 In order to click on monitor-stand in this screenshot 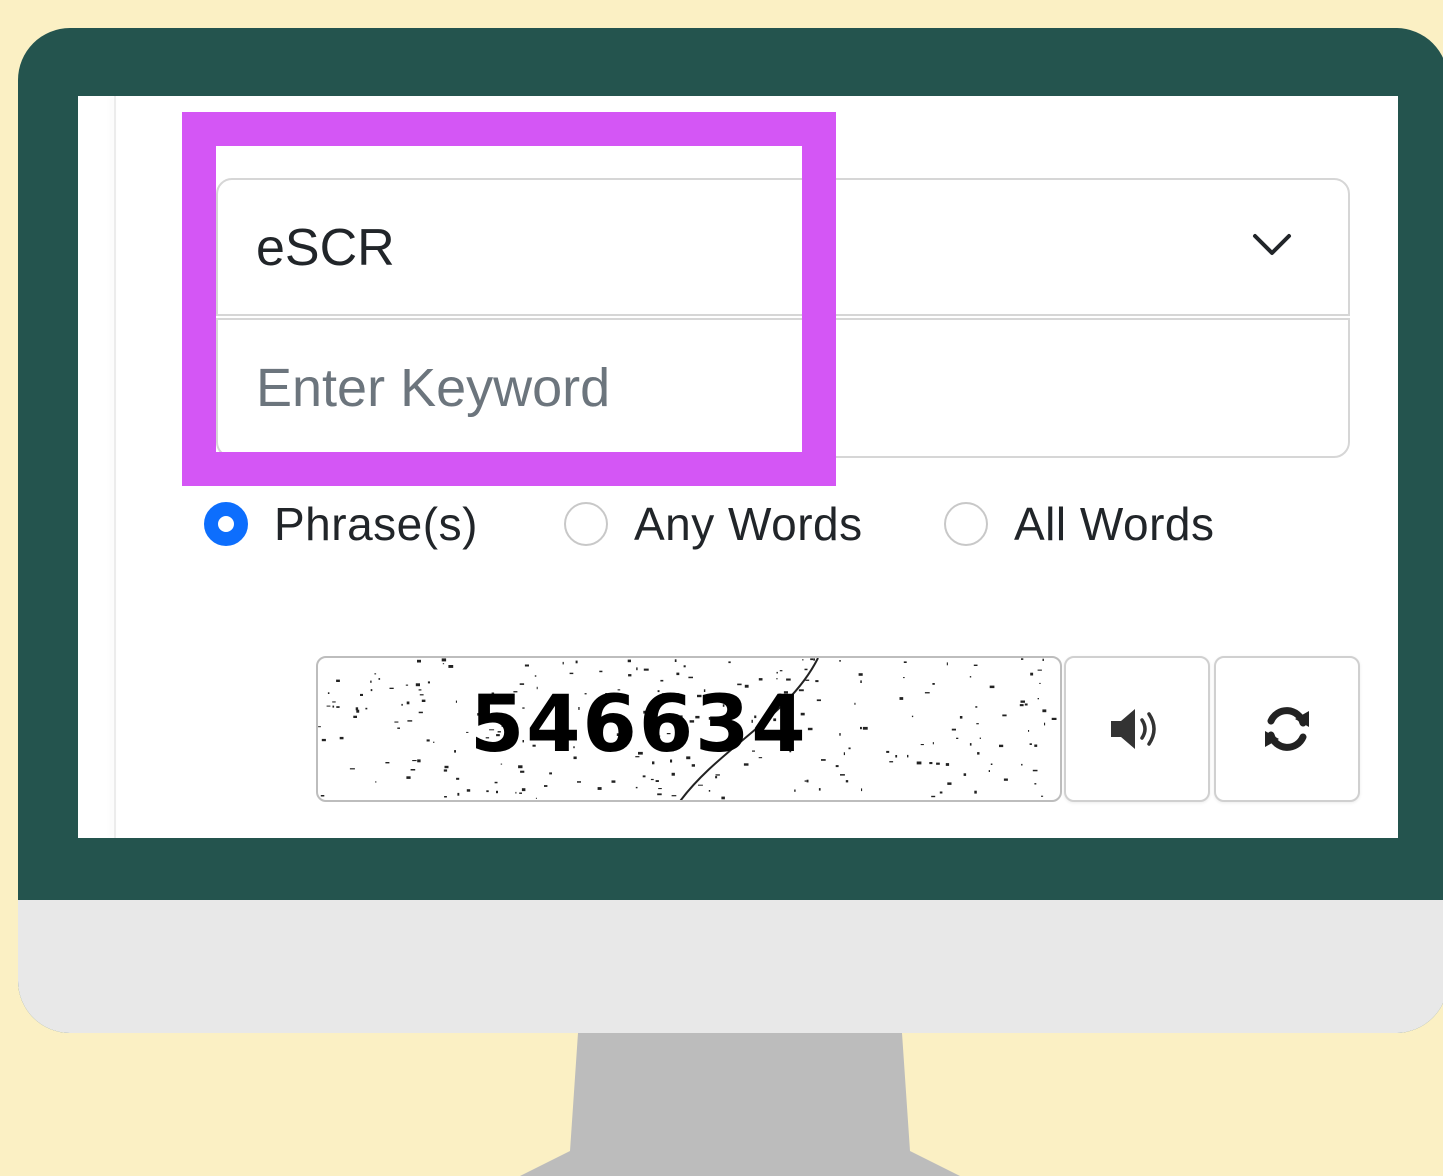, I will do `click(740, 1104)`.